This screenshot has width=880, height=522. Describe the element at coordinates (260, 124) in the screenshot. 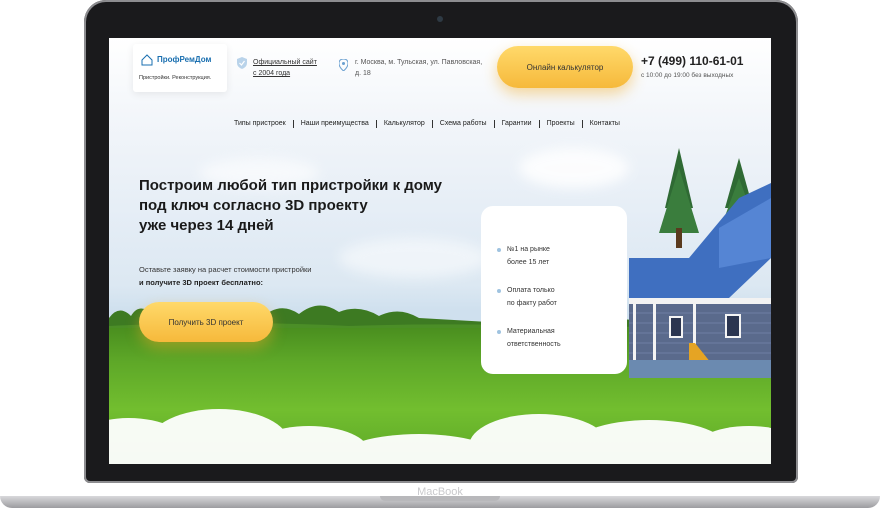

I see `nav-item-types: Типы пристроек` at that location.